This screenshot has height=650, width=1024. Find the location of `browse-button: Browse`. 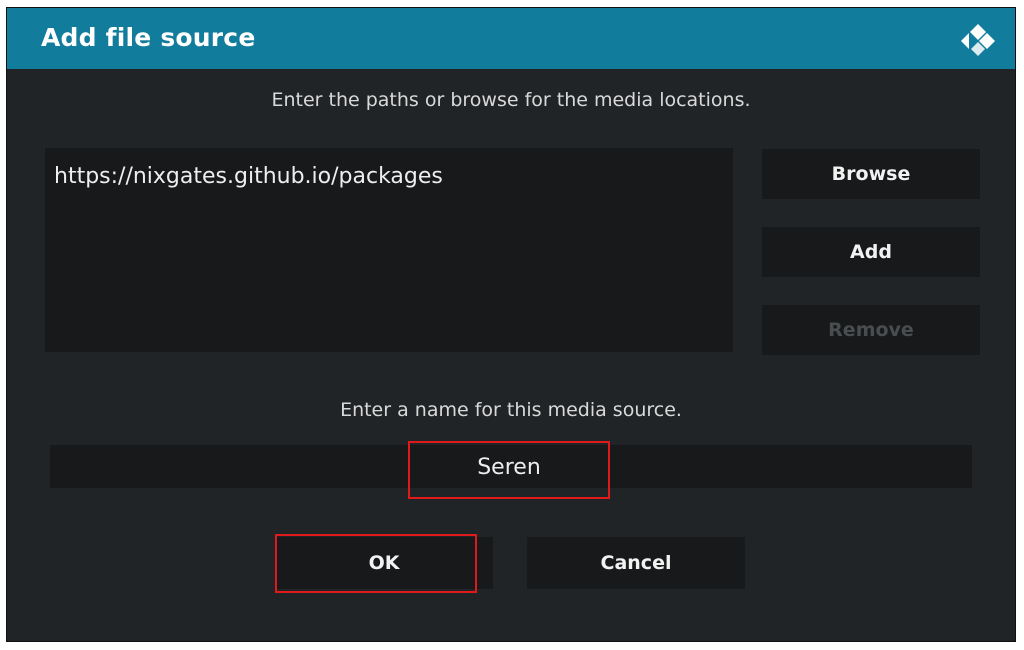

browse-button: Browse is located at coordinates (871, 174).